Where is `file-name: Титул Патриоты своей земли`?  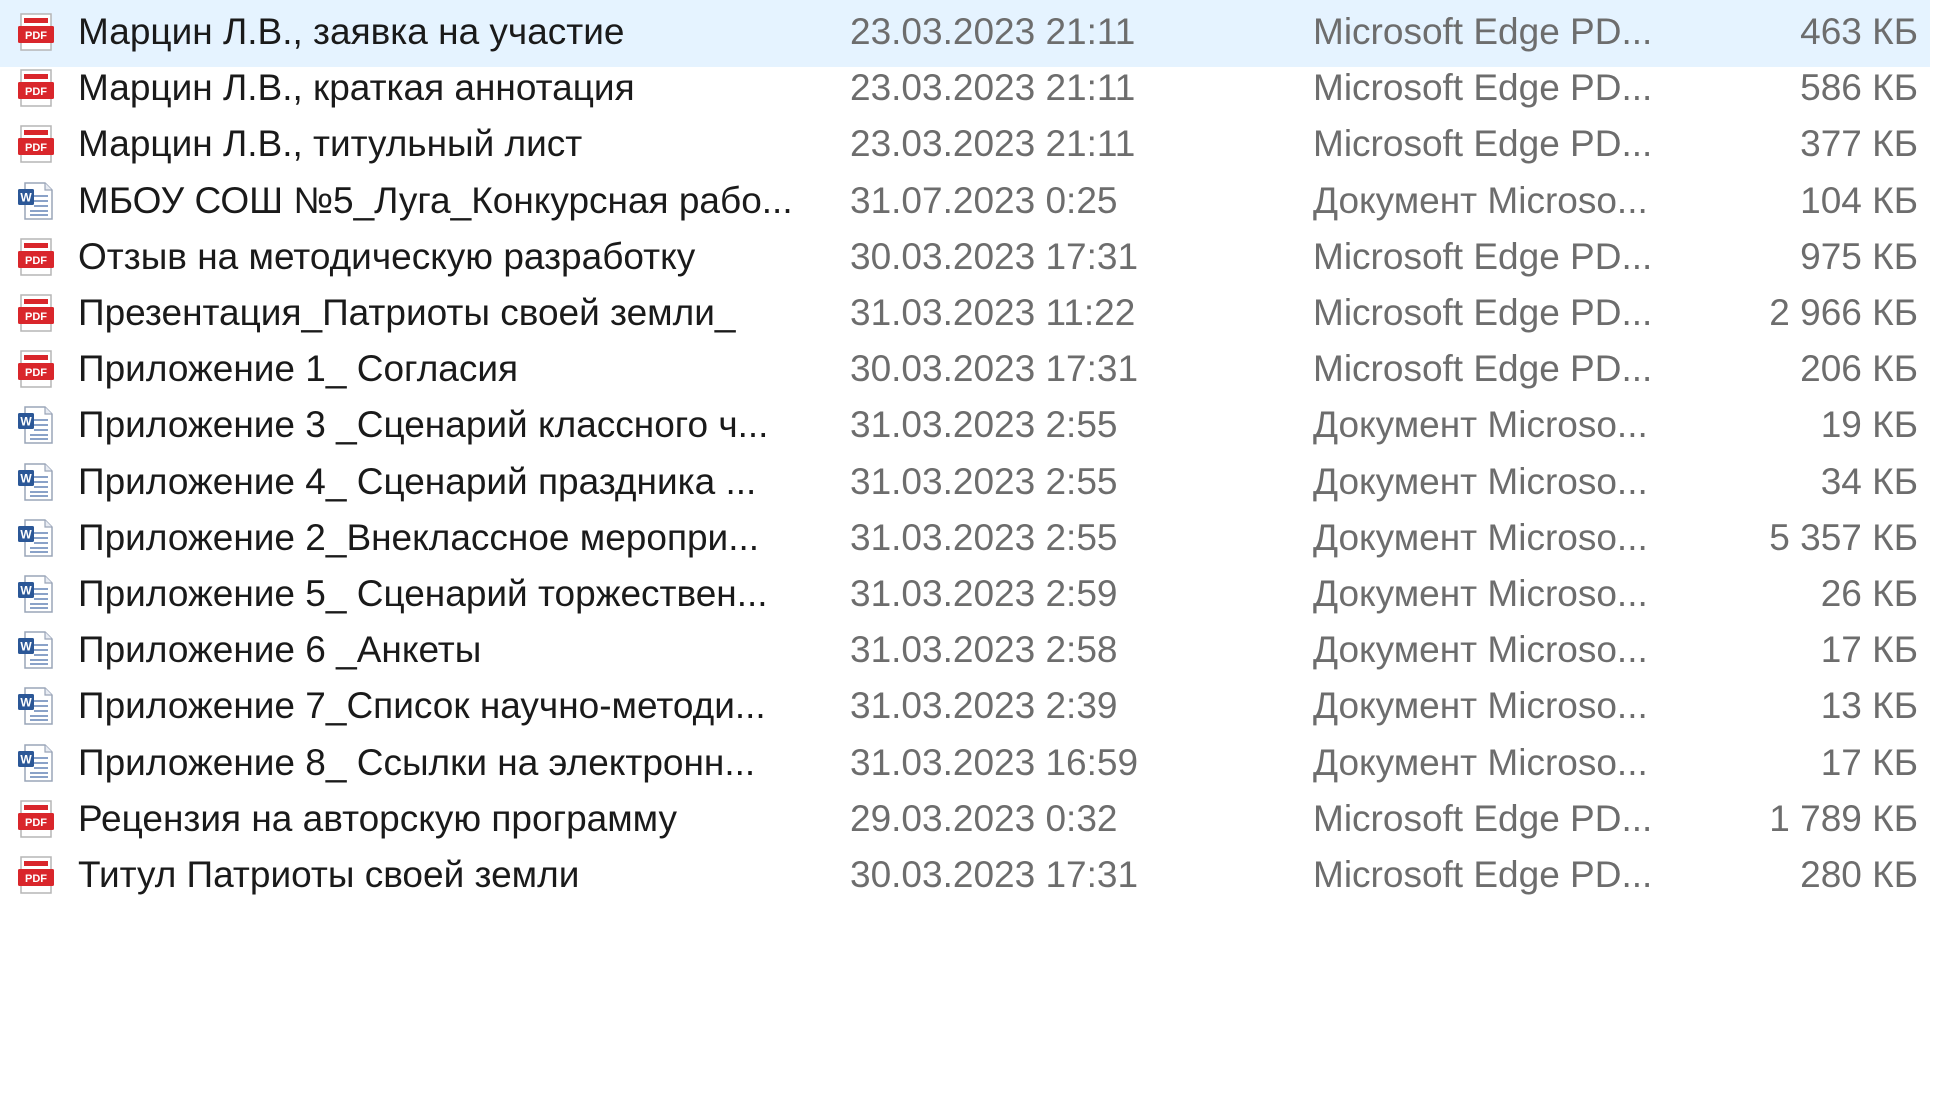 file-name: Титул Патриоты своей земли is located at coordinates (329, 874).